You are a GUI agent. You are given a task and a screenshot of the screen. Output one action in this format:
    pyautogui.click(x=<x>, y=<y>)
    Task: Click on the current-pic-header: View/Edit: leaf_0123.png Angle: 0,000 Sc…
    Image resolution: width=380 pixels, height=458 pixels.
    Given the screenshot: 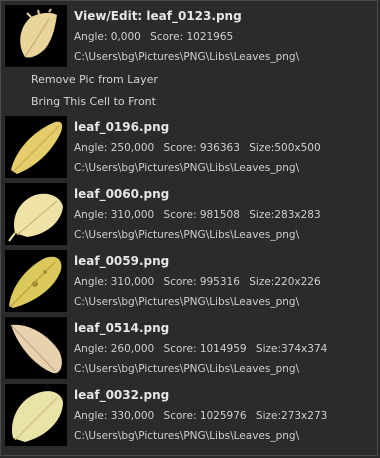 What is the action you would take?
    pyautogui.click(x=189, y=35)
    